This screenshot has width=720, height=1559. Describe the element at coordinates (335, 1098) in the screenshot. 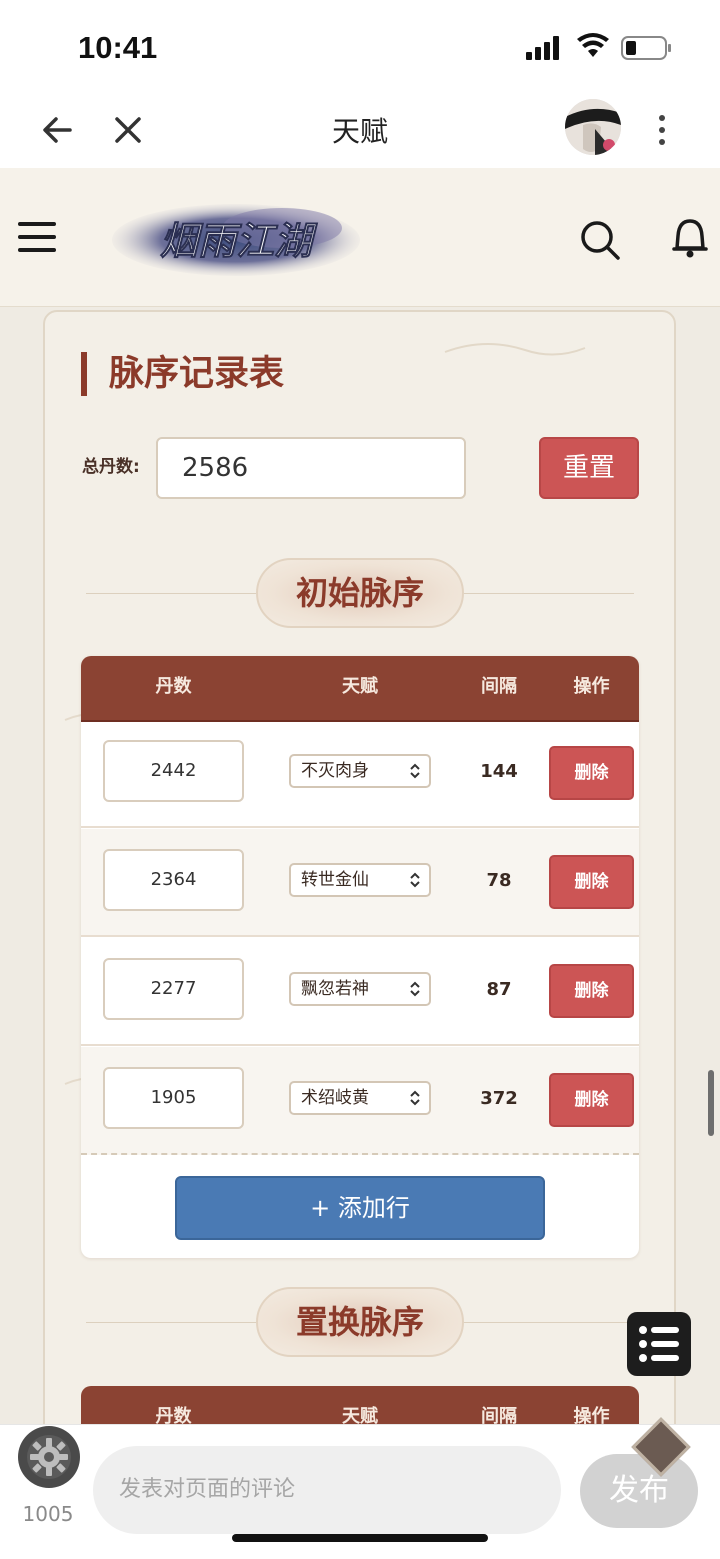

I see `talent-select-value: 术绍岐黄` at that location.